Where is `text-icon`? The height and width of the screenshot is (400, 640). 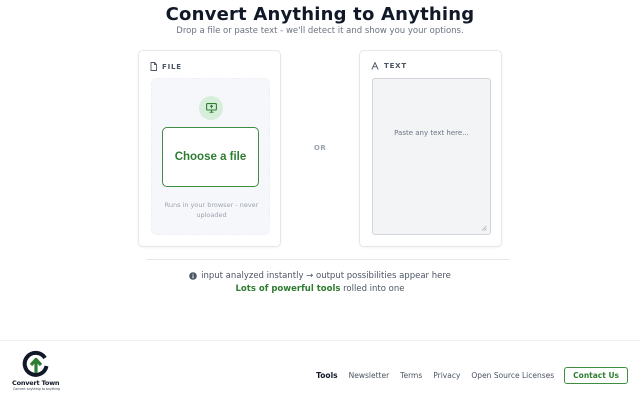
text-icon is located at coordinates (375, 66).